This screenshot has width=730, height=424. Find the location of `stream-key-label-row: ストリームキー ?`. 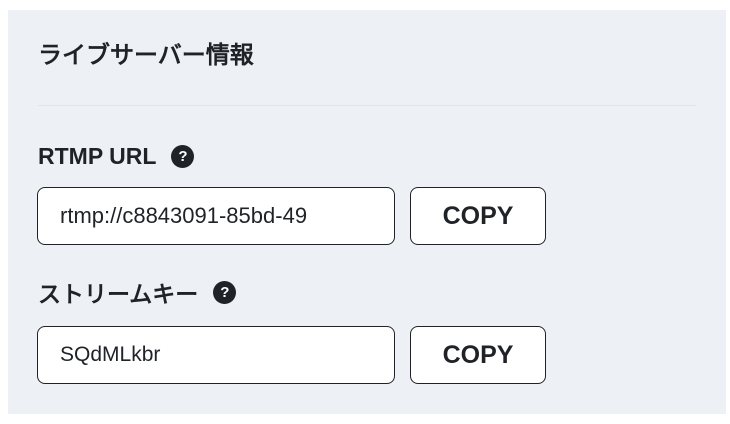

stream-key-label-row: ストリームキー ? is located at coordinates (137, 292).